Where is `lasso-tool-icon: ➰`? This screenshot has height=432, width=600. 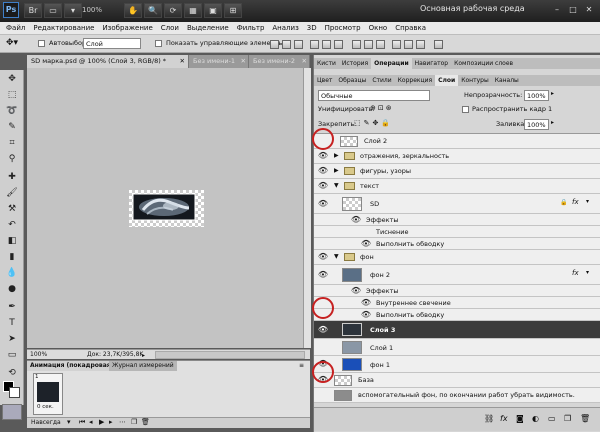
lasso-tool-icon: ➰ is located at coordinates (12, 111).